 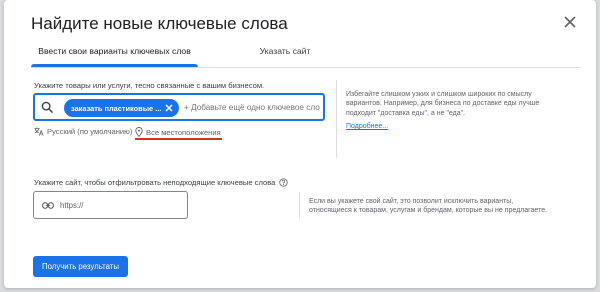 I want to click on location-label: Все местоположения, so click(x=183, y=132).